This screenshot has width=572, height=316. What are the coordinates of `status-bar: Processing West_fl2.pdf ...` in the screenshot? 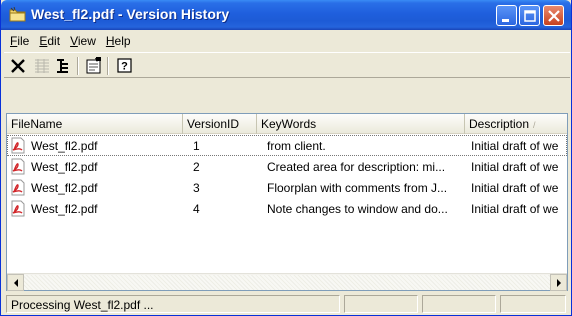 It's located at (287, 303).